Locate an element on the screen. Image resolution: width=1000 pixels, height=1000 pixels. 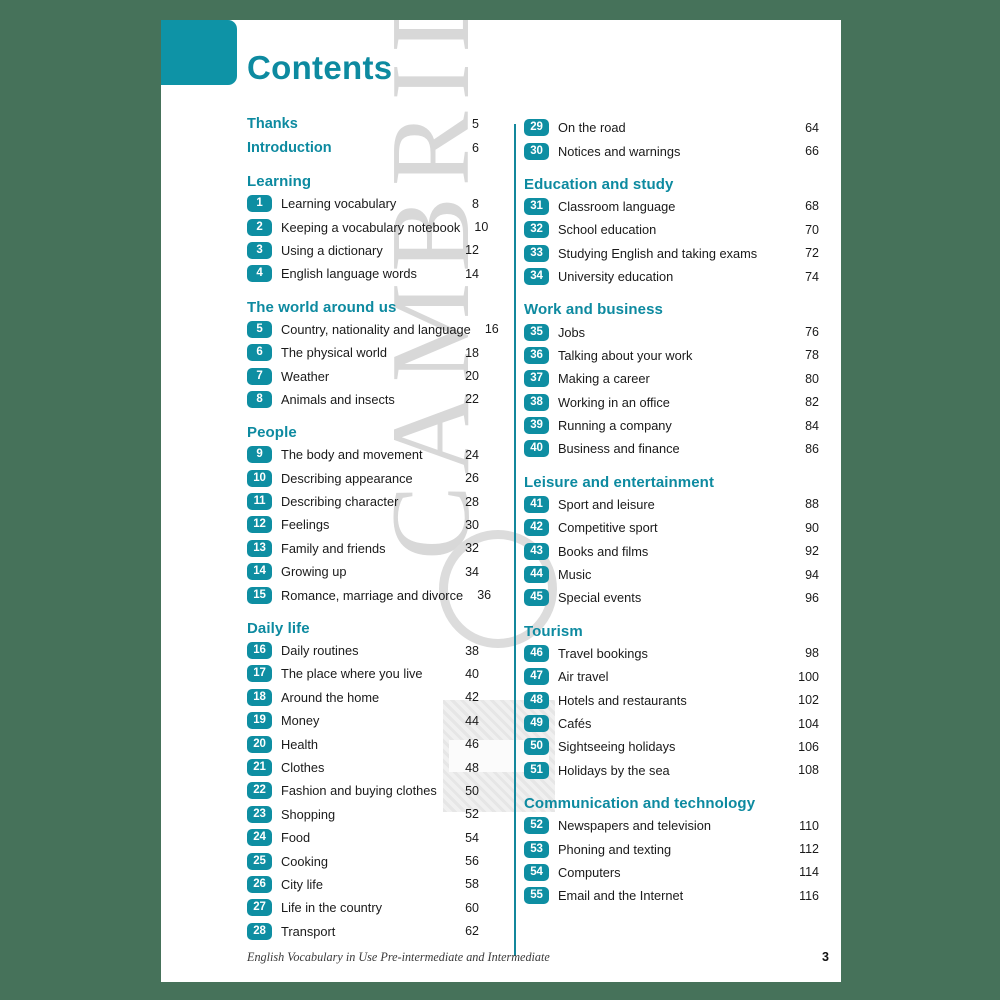
unit-row: 18 Around the home 42 is located at coordinates (363, 697).